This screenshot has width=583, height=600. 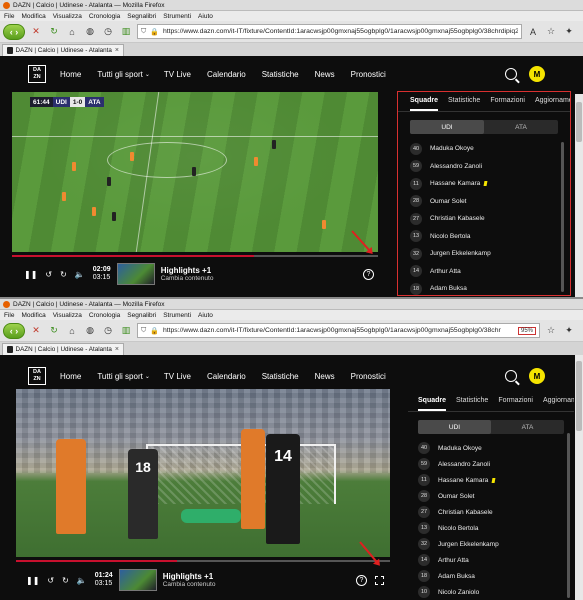 What do you see at coordinates (527, 427) in the screenshot?
I see `team-toggle-away: ATA` at bounding box center [527, 427].